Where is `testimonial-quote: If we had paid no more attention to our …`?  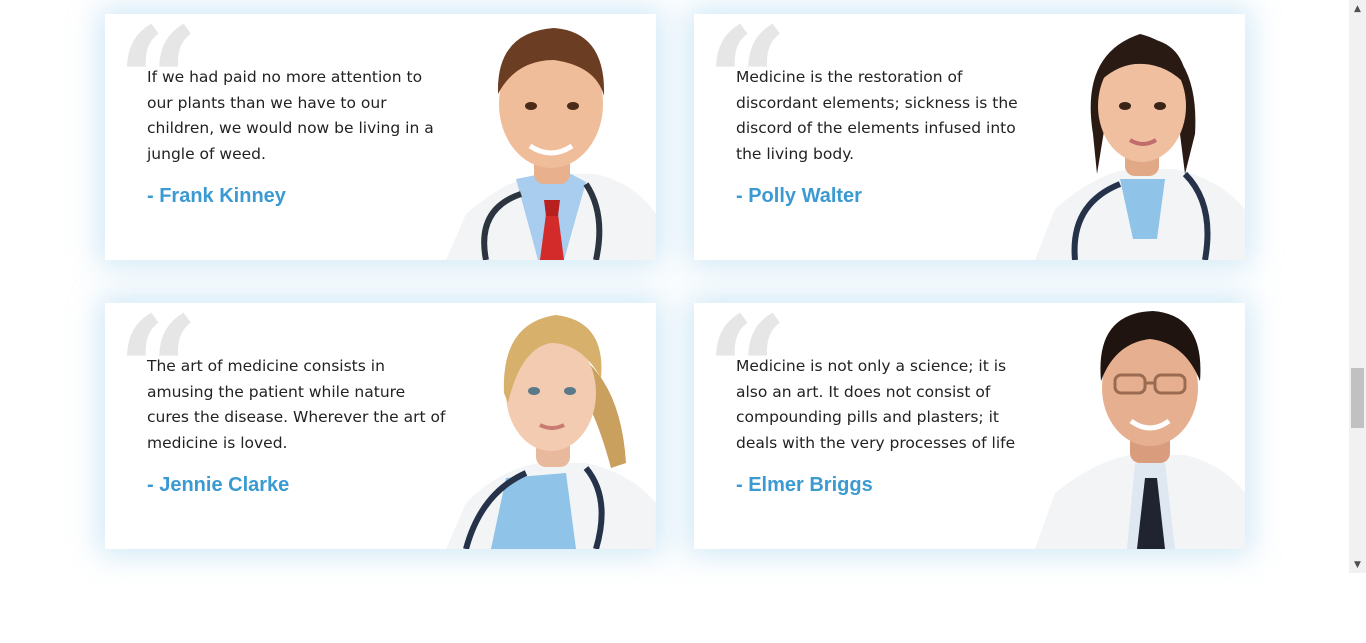 testimonial-quote: If we had paid no more attention to our … is located at coordinates (290, 115).